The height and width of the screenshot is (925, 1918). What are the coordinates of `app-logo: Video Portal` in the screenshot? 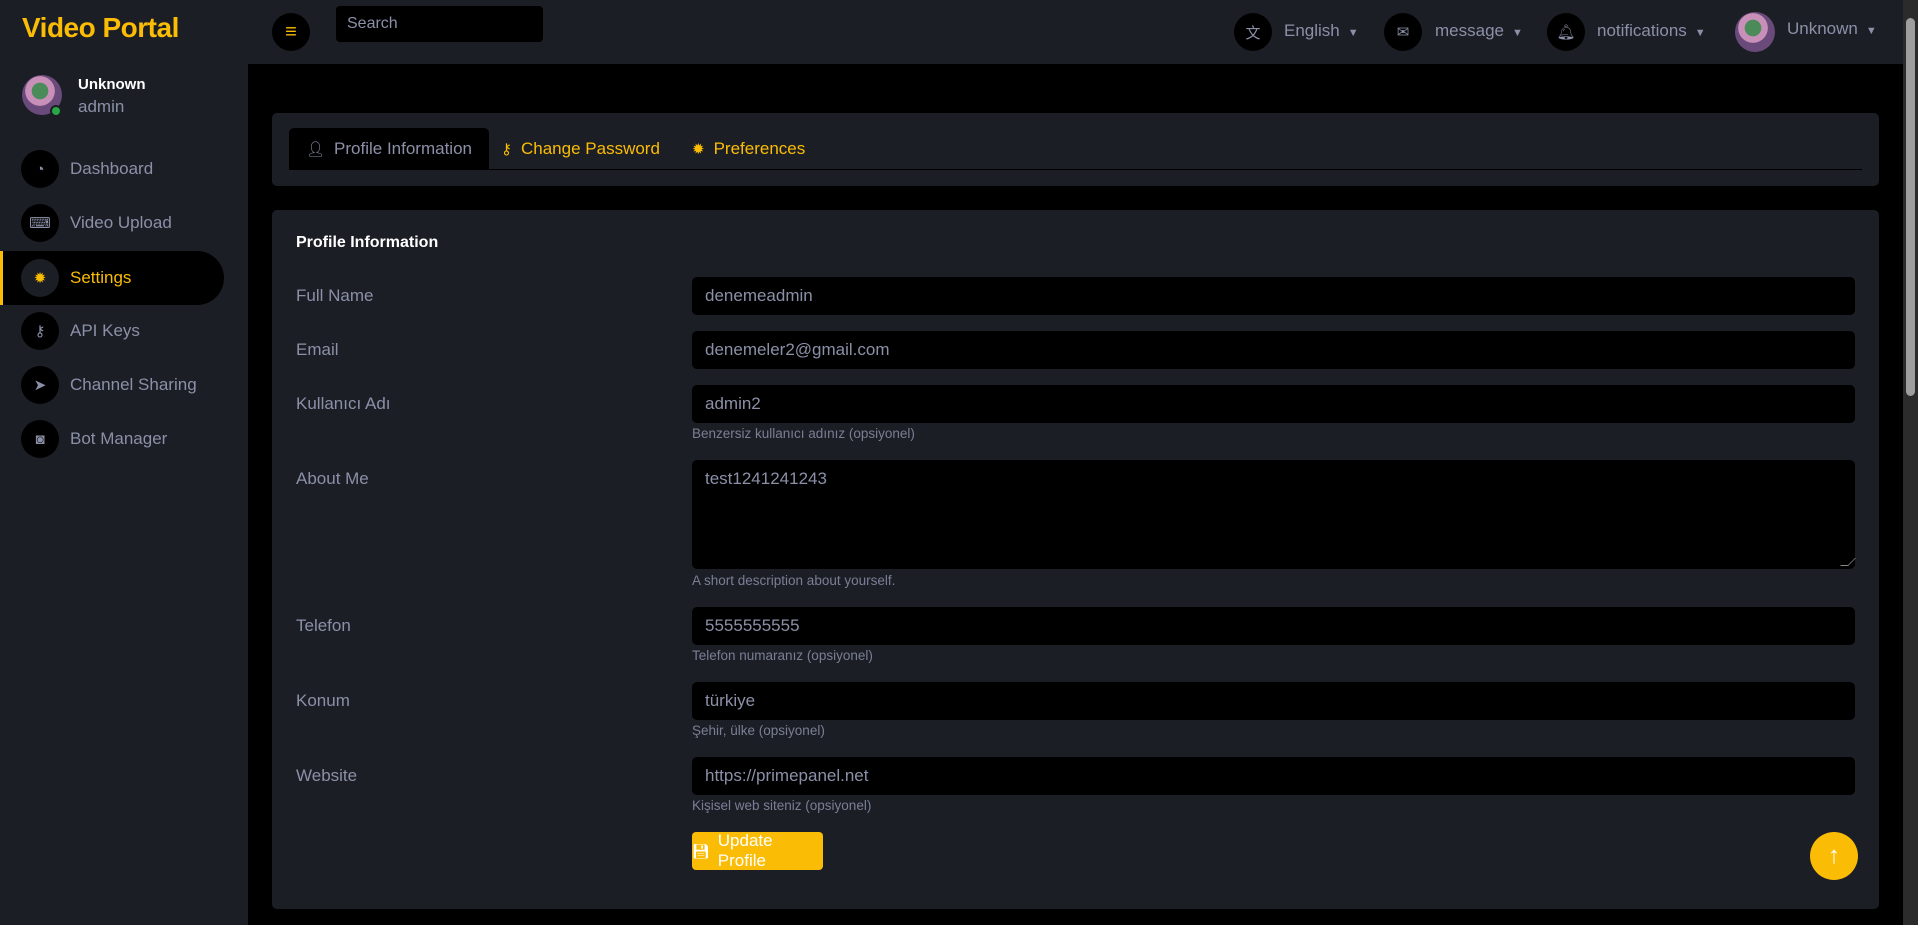 It's located at (100, 28).